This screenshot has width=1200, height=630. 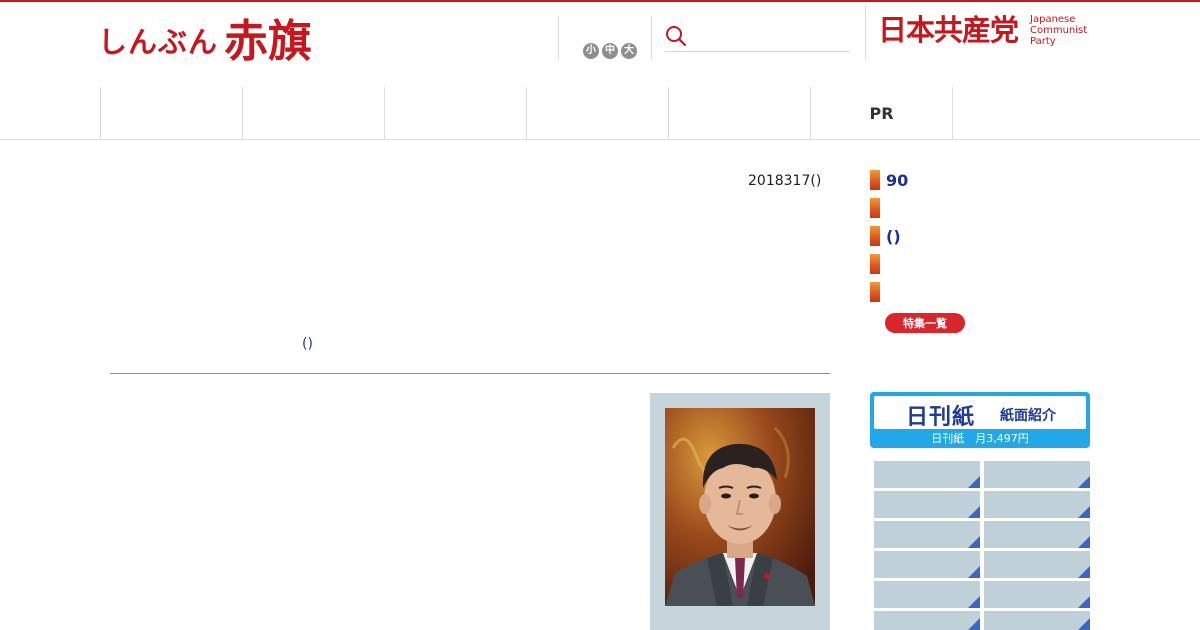 What do you see at coordinates (268, 41) in the screenshot?
I see `logo-kanji: 赤旗` at bounding box center [268, 41].